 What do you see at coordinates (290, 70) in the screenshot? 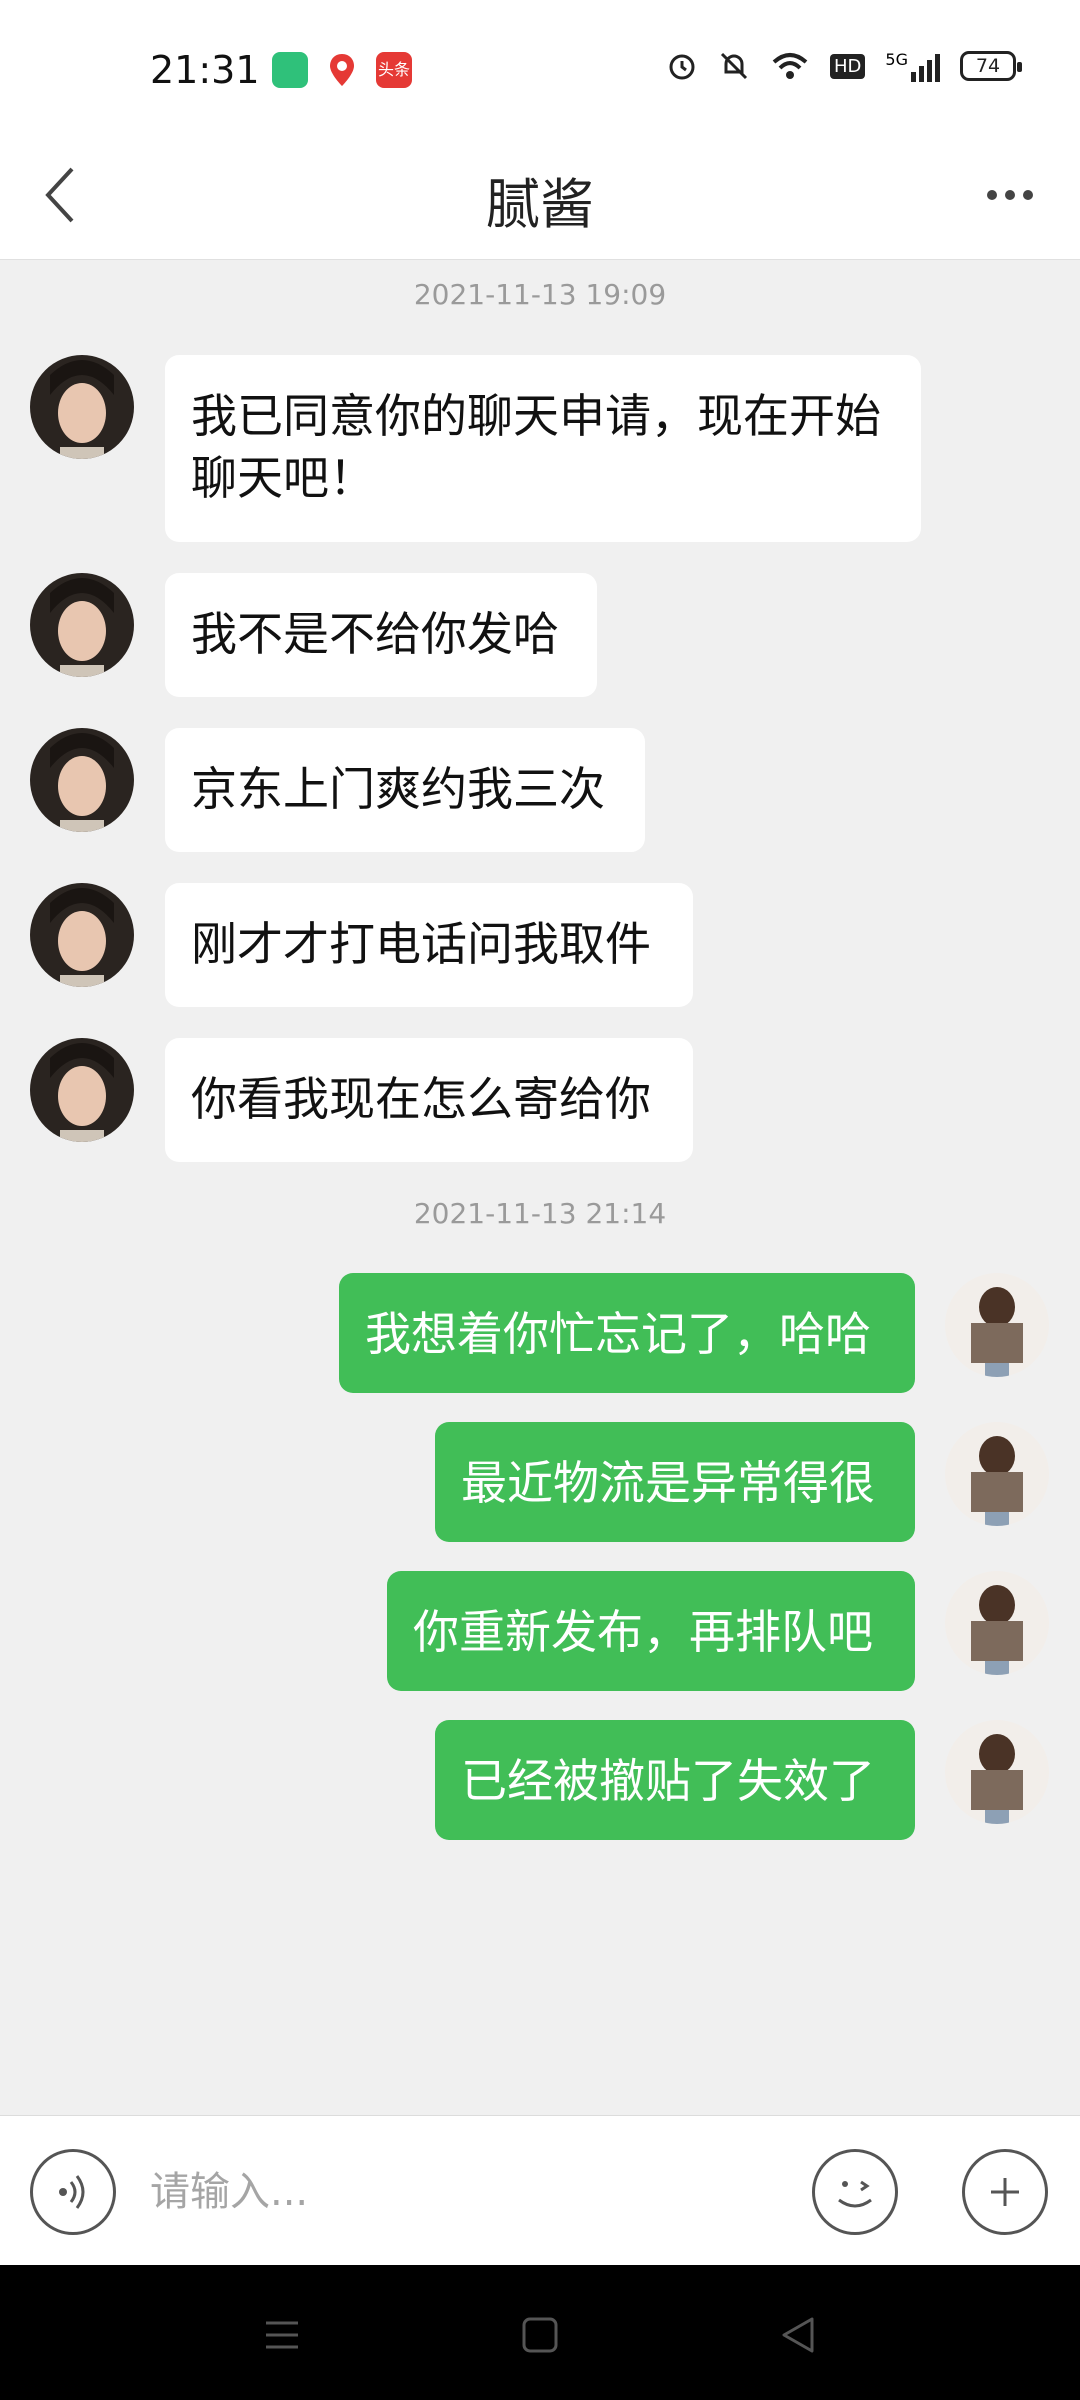
I see `app-store-icon` at bounding box center [290, 70].